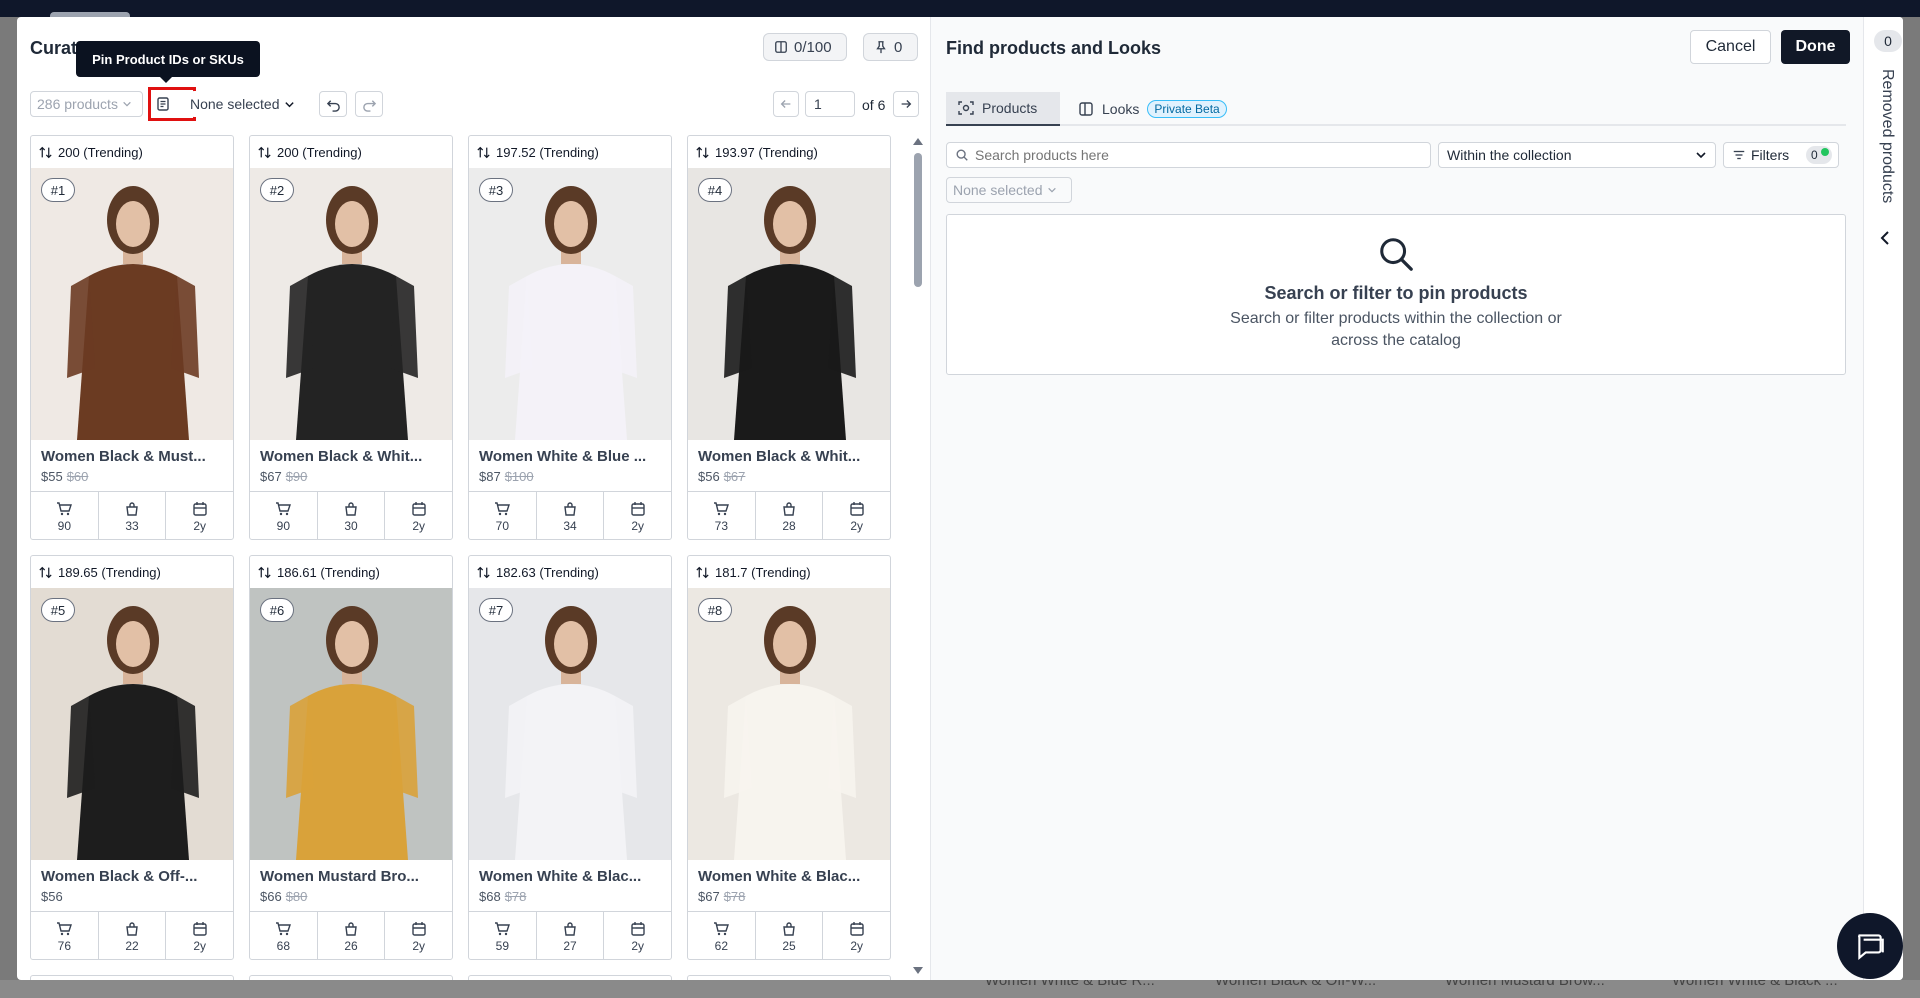 The image size is (1920, 998). What do you see at coordinates (547, 572) in the screenshot?
I see `score-text: 182.63 (Trending)` at bounding box center [547, 572].